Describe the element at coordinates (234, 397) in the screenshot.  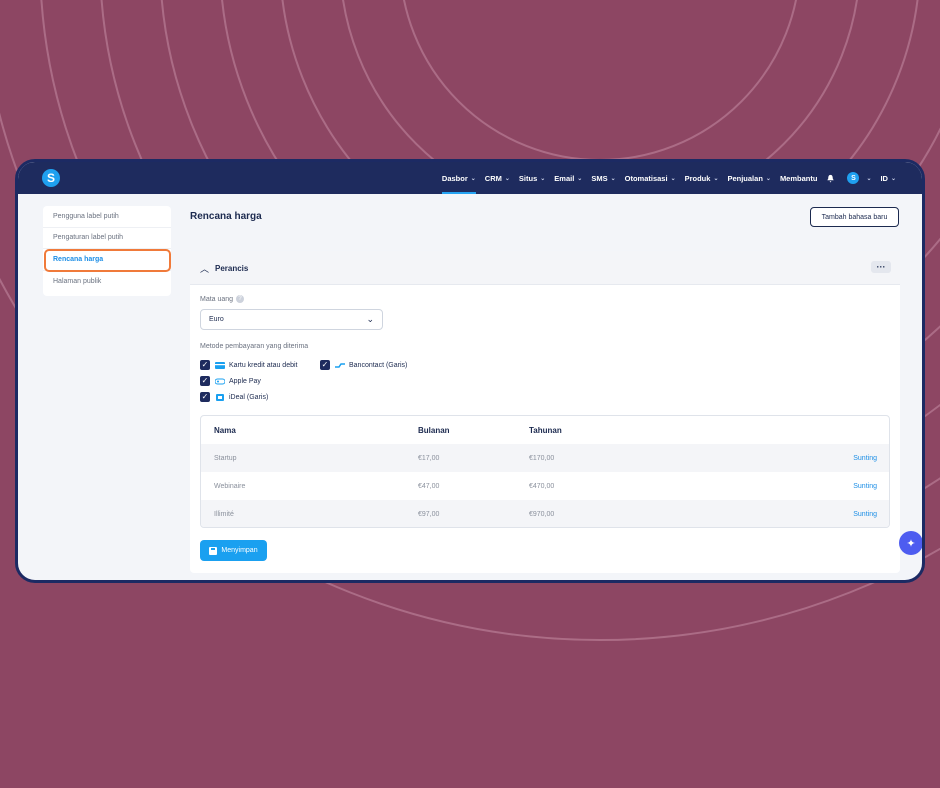
I see `payment-method-ideal: ✓ iDeal (Garis)` at that location.